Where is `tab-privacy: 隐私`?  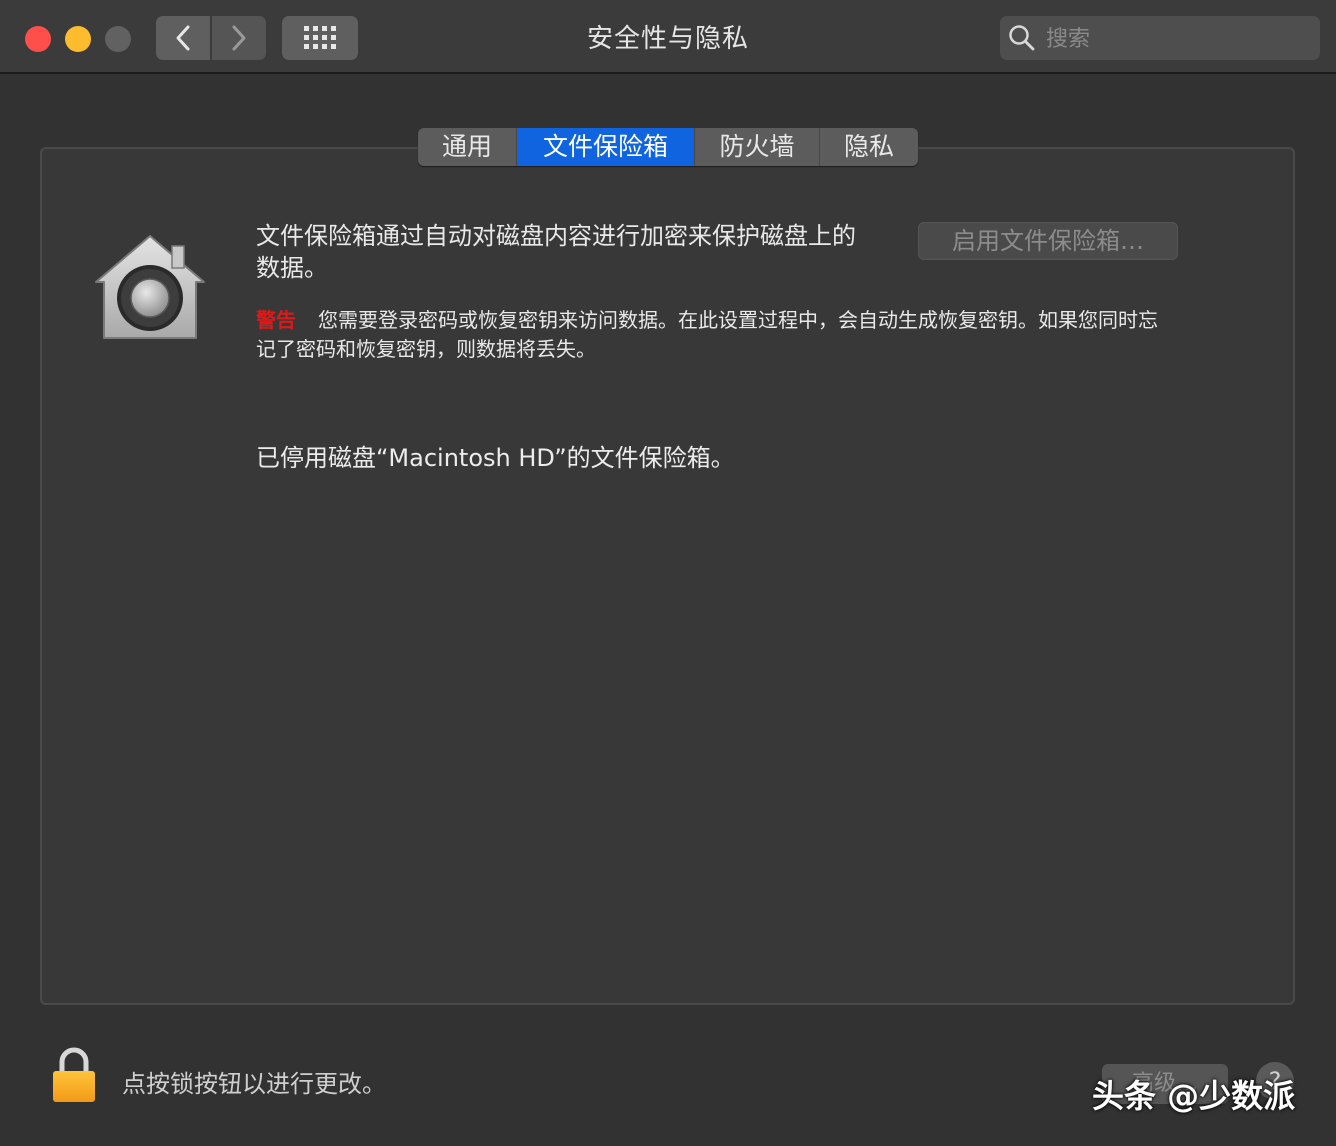 tab-privacy: 隐私 is located at coordinates (869, 147).